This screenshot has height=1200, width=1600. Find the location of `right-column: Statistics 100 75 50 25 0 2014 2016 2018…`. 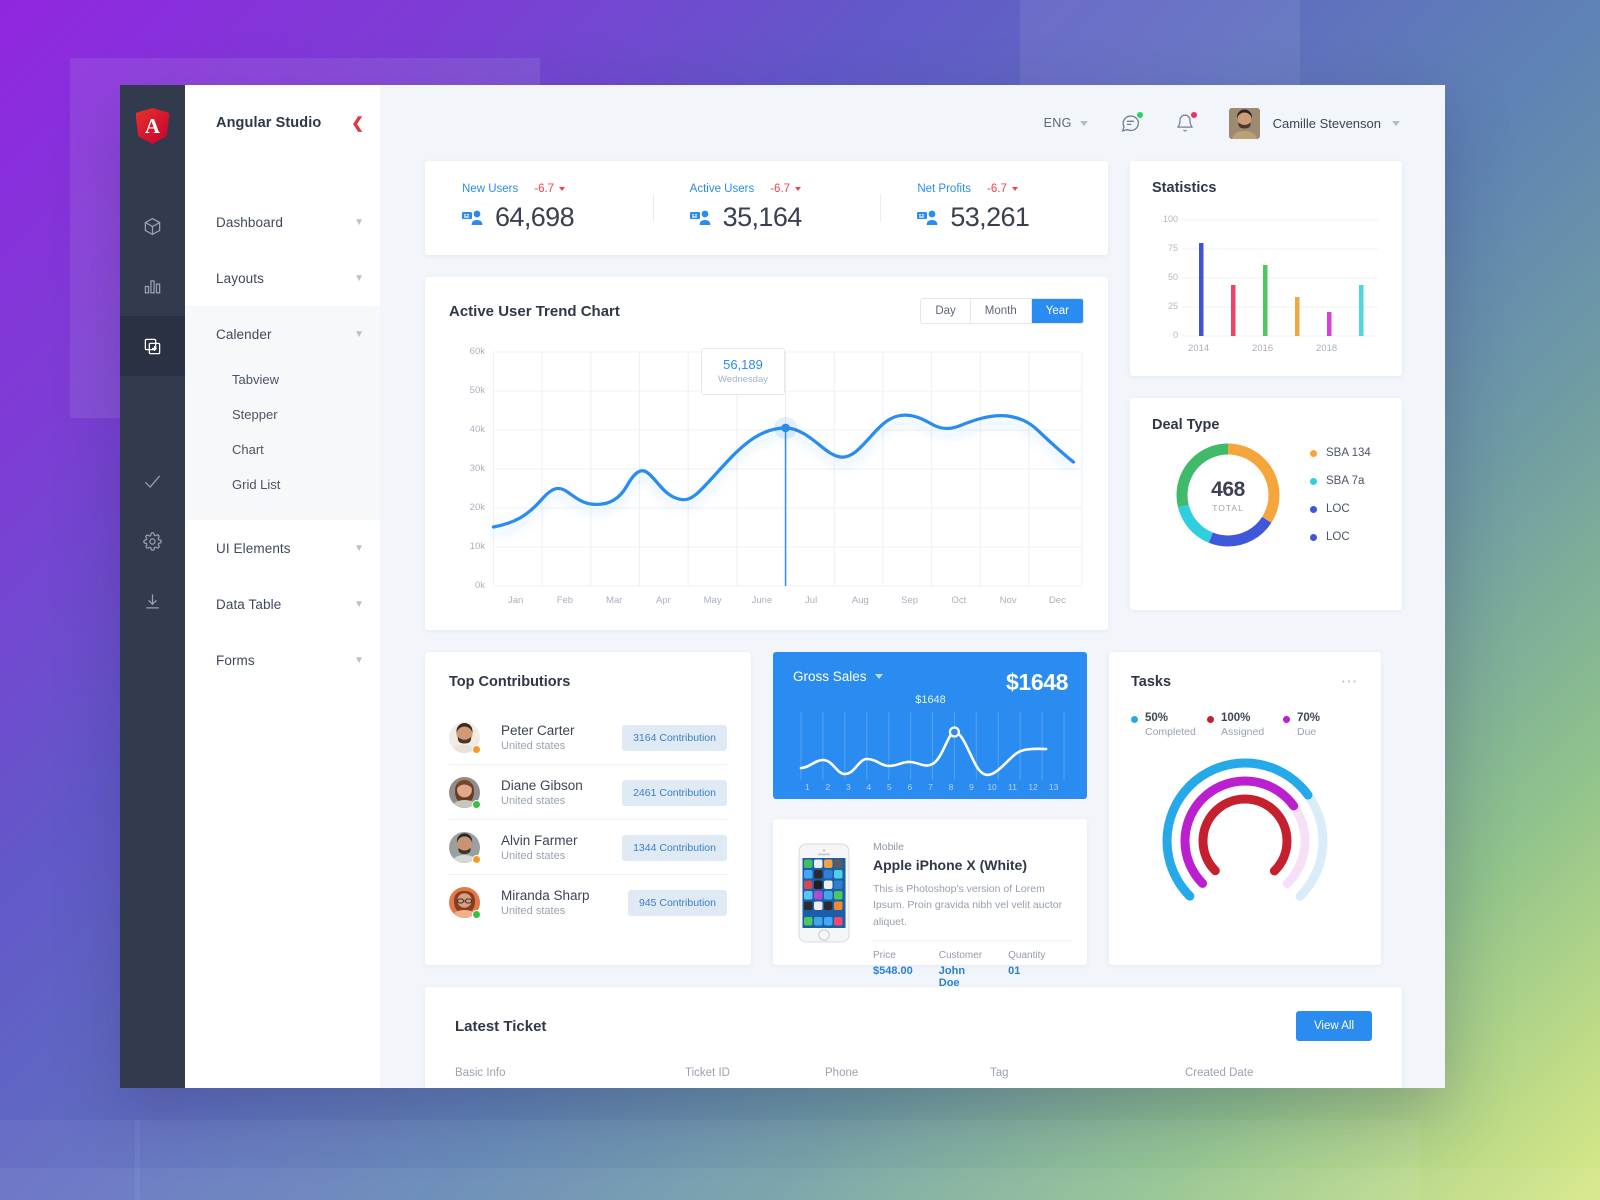

right-column: Statistics 100 75 50 25 0 2014 2016 2018… is located at coordinates (1266, 395).